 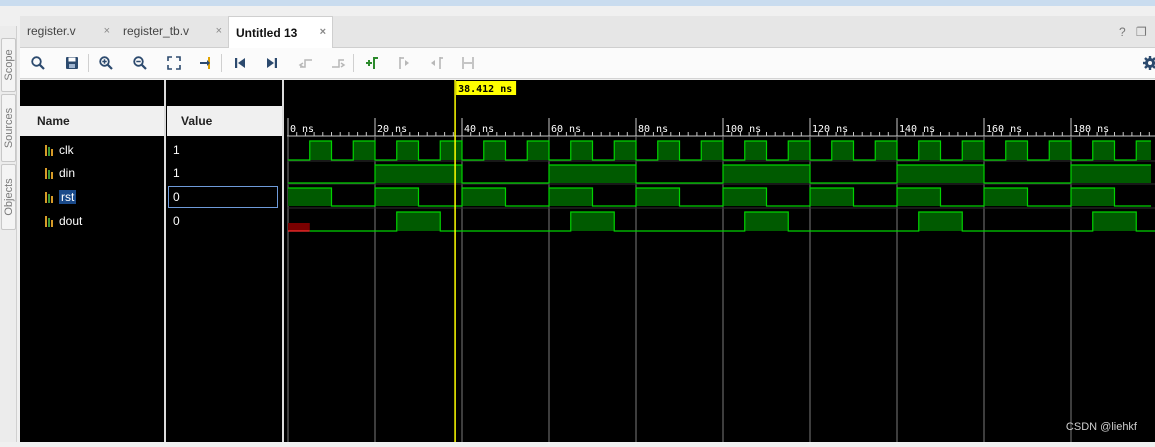 What do you see at coordinates (38, 63) in the screenshot?
I see `search-icon` at bounding box center [38, 63].